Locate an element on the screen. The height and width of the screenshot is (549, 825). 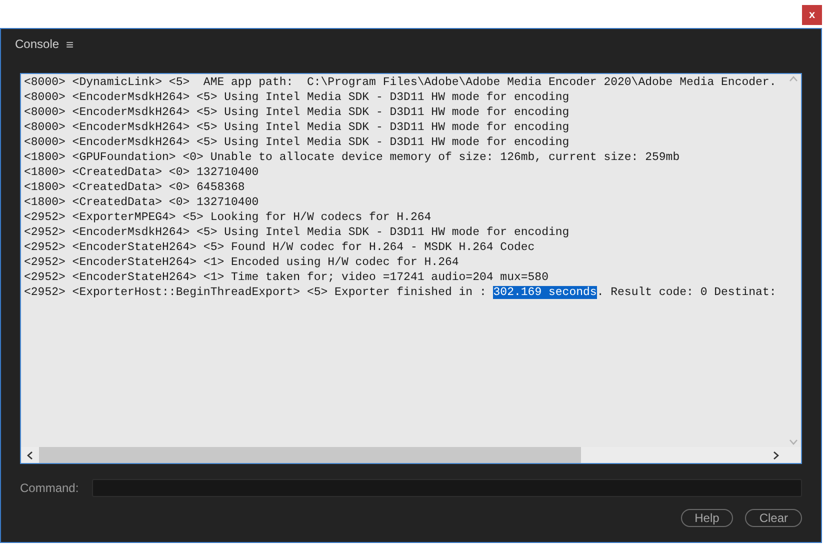
panel-title: Console is located at coordinates (37, 44).